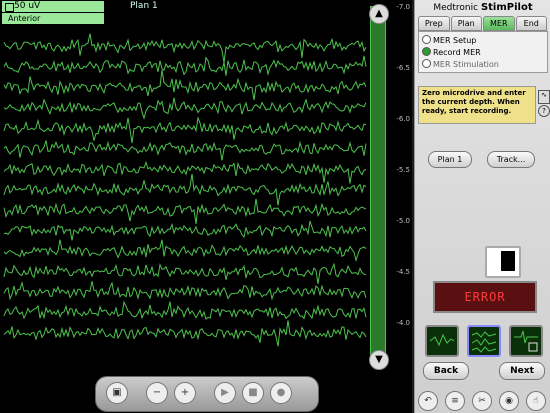 This screenshot has width=550, height=413. What do you see at coordinates (544, 111) in the screenshot?
I see `help-icon: ?` at bounding box center [544, 111].